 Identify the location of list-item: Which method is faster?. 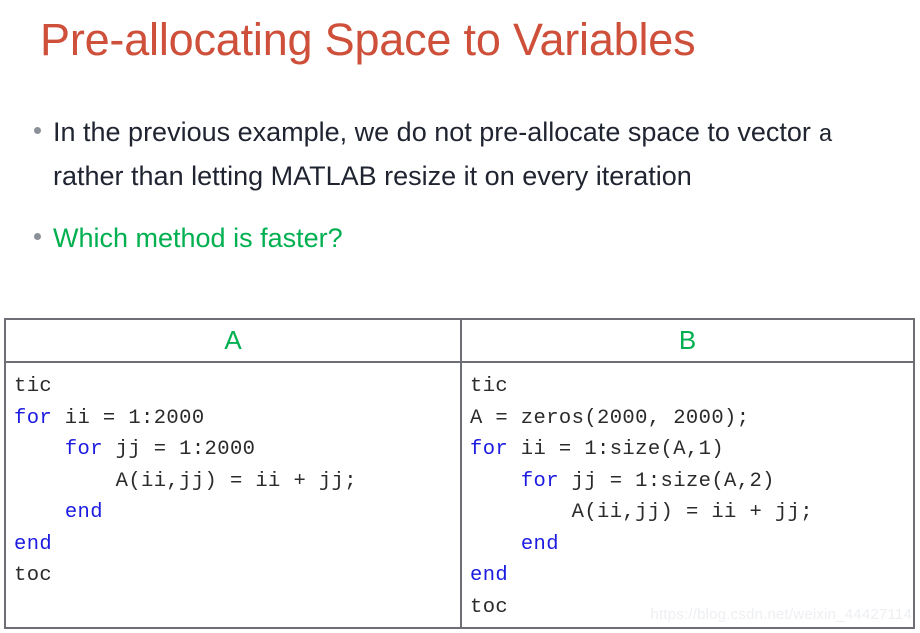
(464, 238).